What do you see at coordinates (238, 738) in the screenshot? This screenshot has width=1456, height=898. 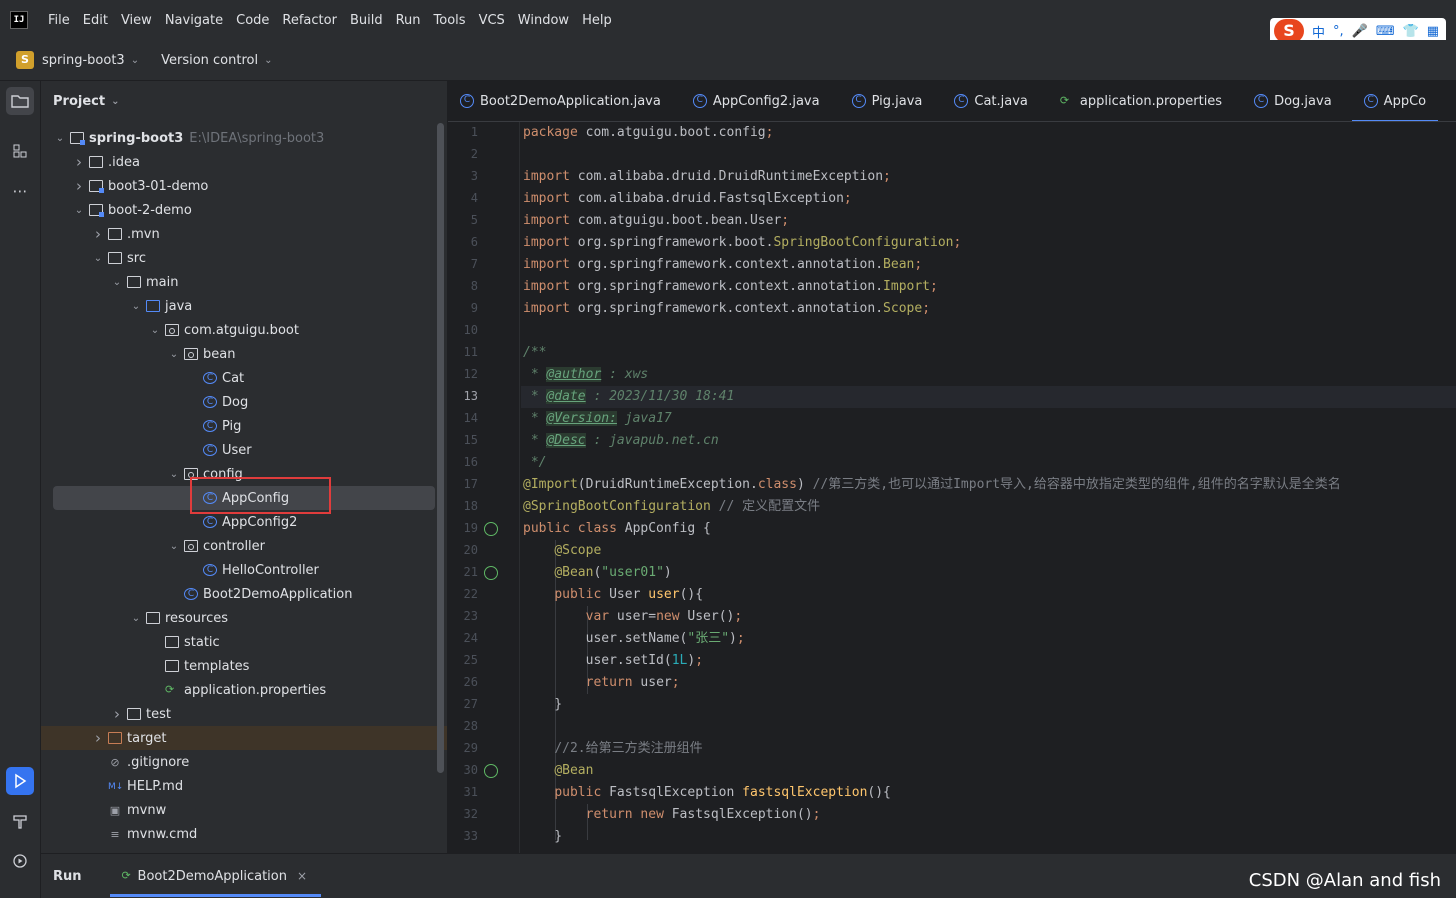 I see `tree-item: › target` at bounding box center [238, 738].